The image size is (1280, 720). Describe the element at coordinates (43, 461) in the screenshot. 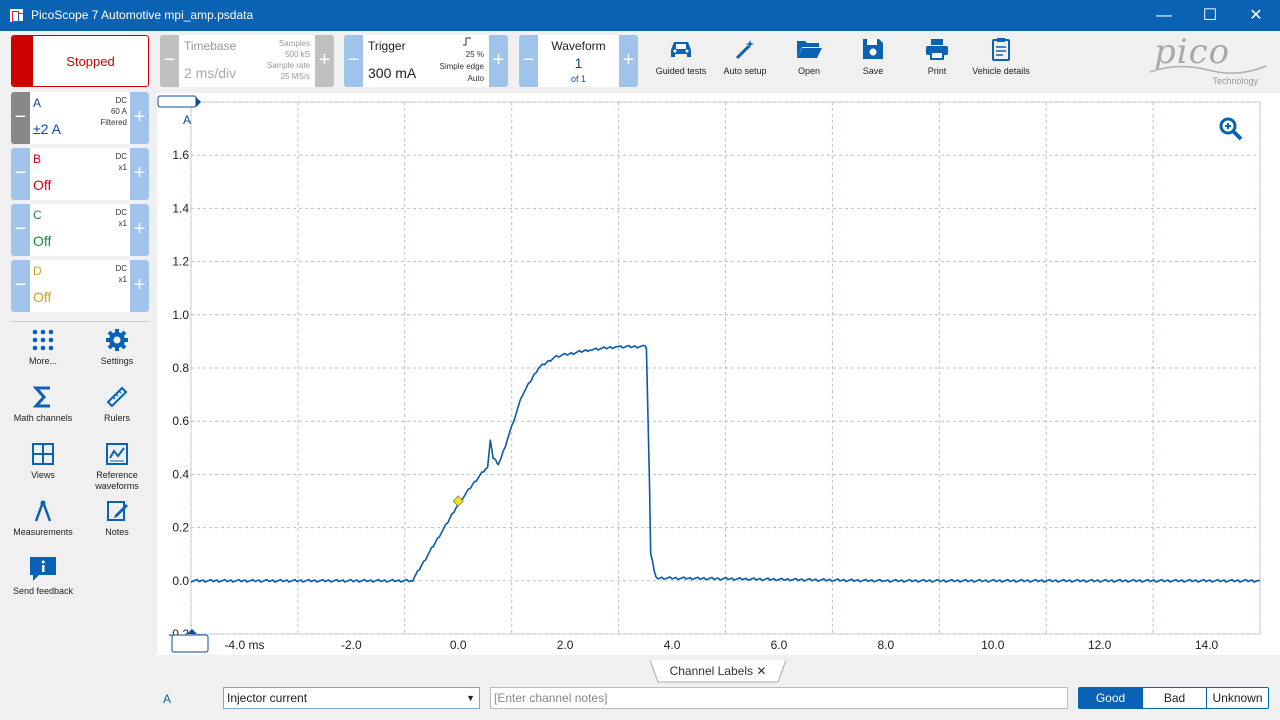

I see `views-button: Views` at that location.